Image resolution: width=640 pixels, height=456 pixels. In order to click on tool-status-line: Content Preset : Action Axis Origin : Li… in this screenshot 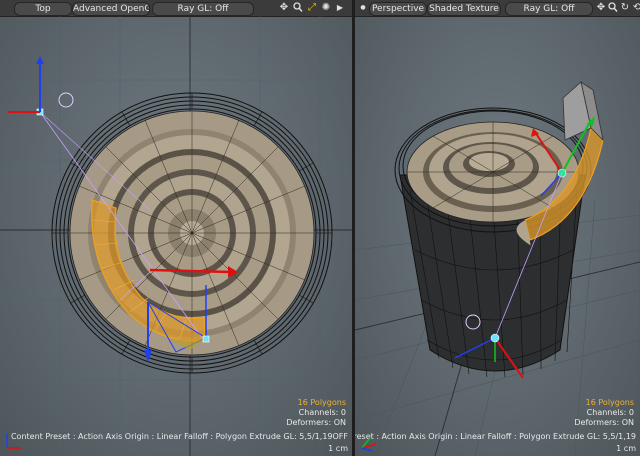, I will do `click(179, 436)`.